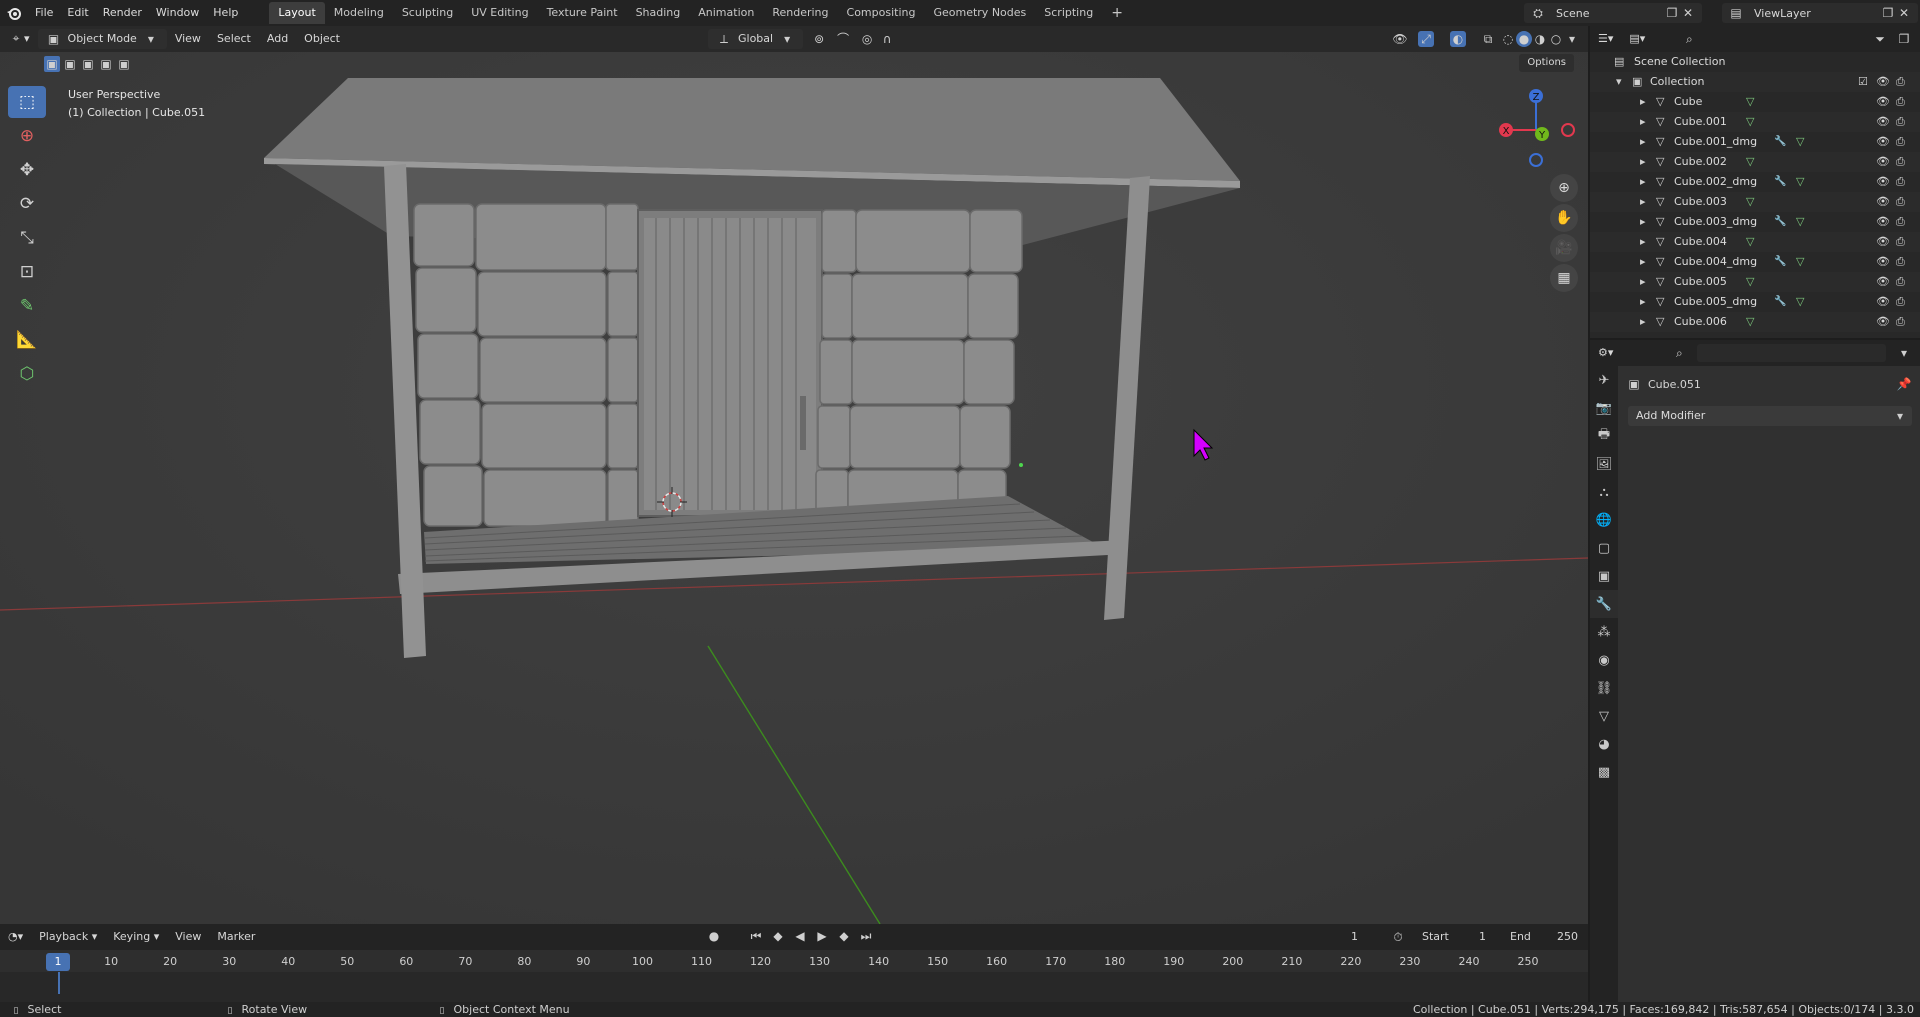 The width and height of the screenshot is (1920, 1017). Describe the element at coordinates (188, 937) in the screenshot. I see `menu-timeline-view: View` at that location.